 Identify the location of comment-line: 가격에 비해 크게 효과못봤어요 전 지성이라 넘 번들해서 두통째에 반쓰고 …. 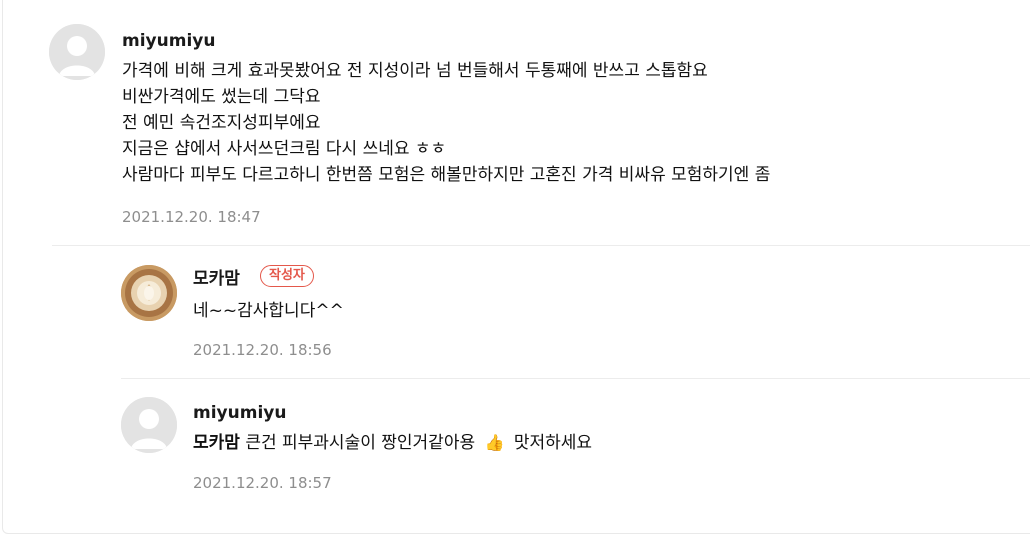
(415, 71).